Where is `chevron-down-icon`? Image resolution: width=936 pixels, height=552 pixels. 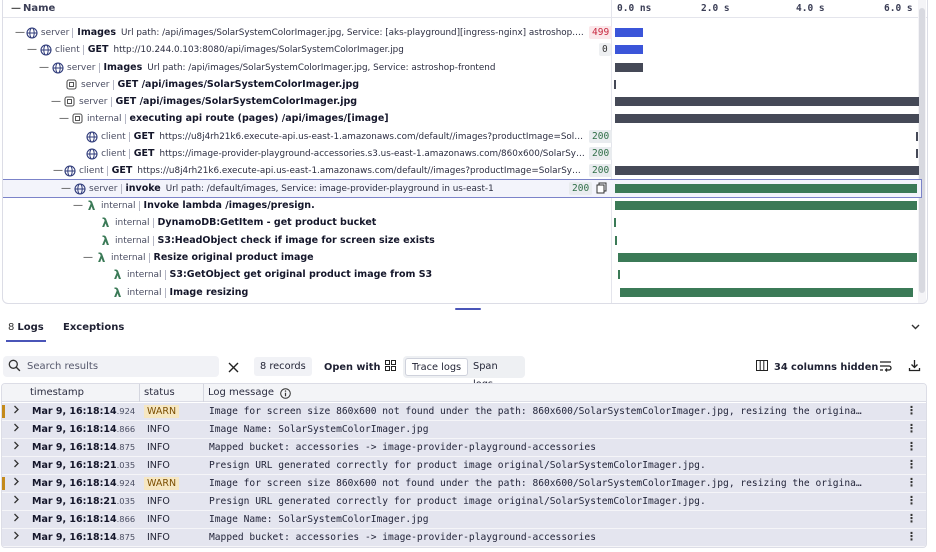
chevron-down-icon is located at coordinates (915, 327).